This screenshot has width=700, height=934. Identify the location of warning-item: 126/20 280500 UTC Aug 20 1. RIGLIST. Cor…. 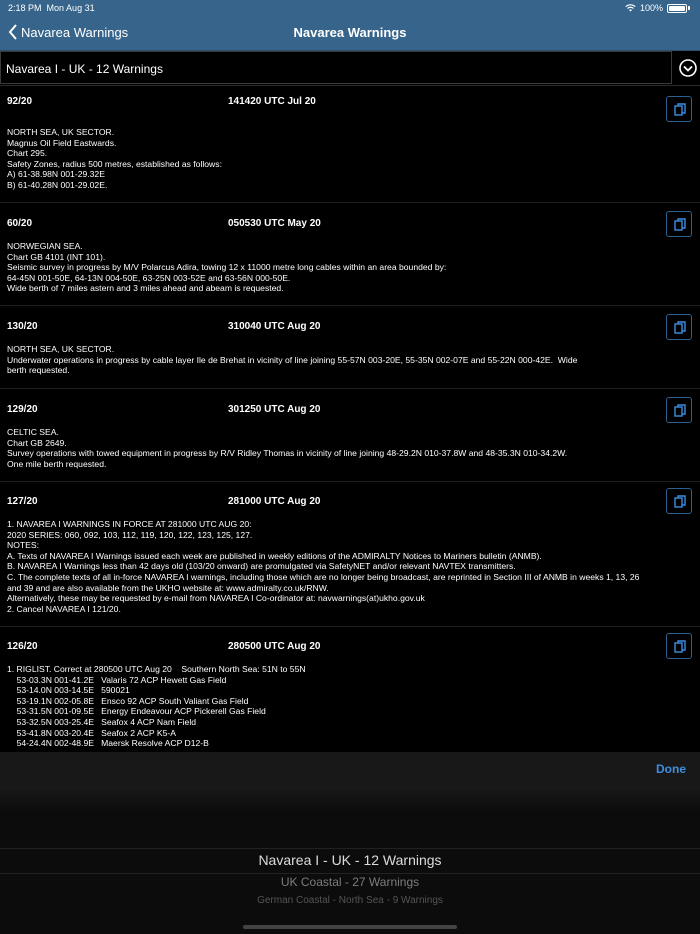
(350, 688).